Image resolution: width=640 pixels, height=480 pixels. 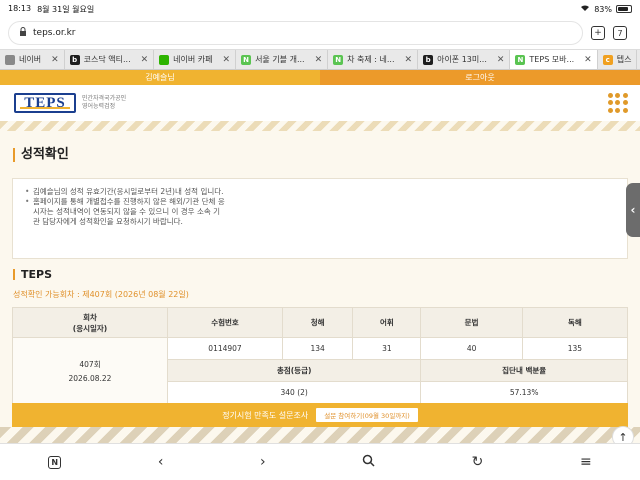 I want to click on survey-banner: 정기시험 만족도 설문조사 설문 참여하기(09월 30일까지), so click(x=320, y=415).